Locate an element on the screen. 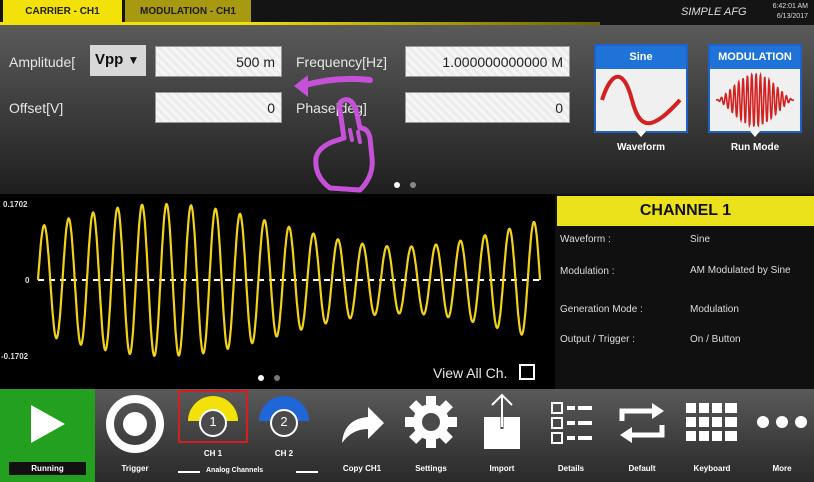  graph-page-dot-active is located at coordinates (261, 378).